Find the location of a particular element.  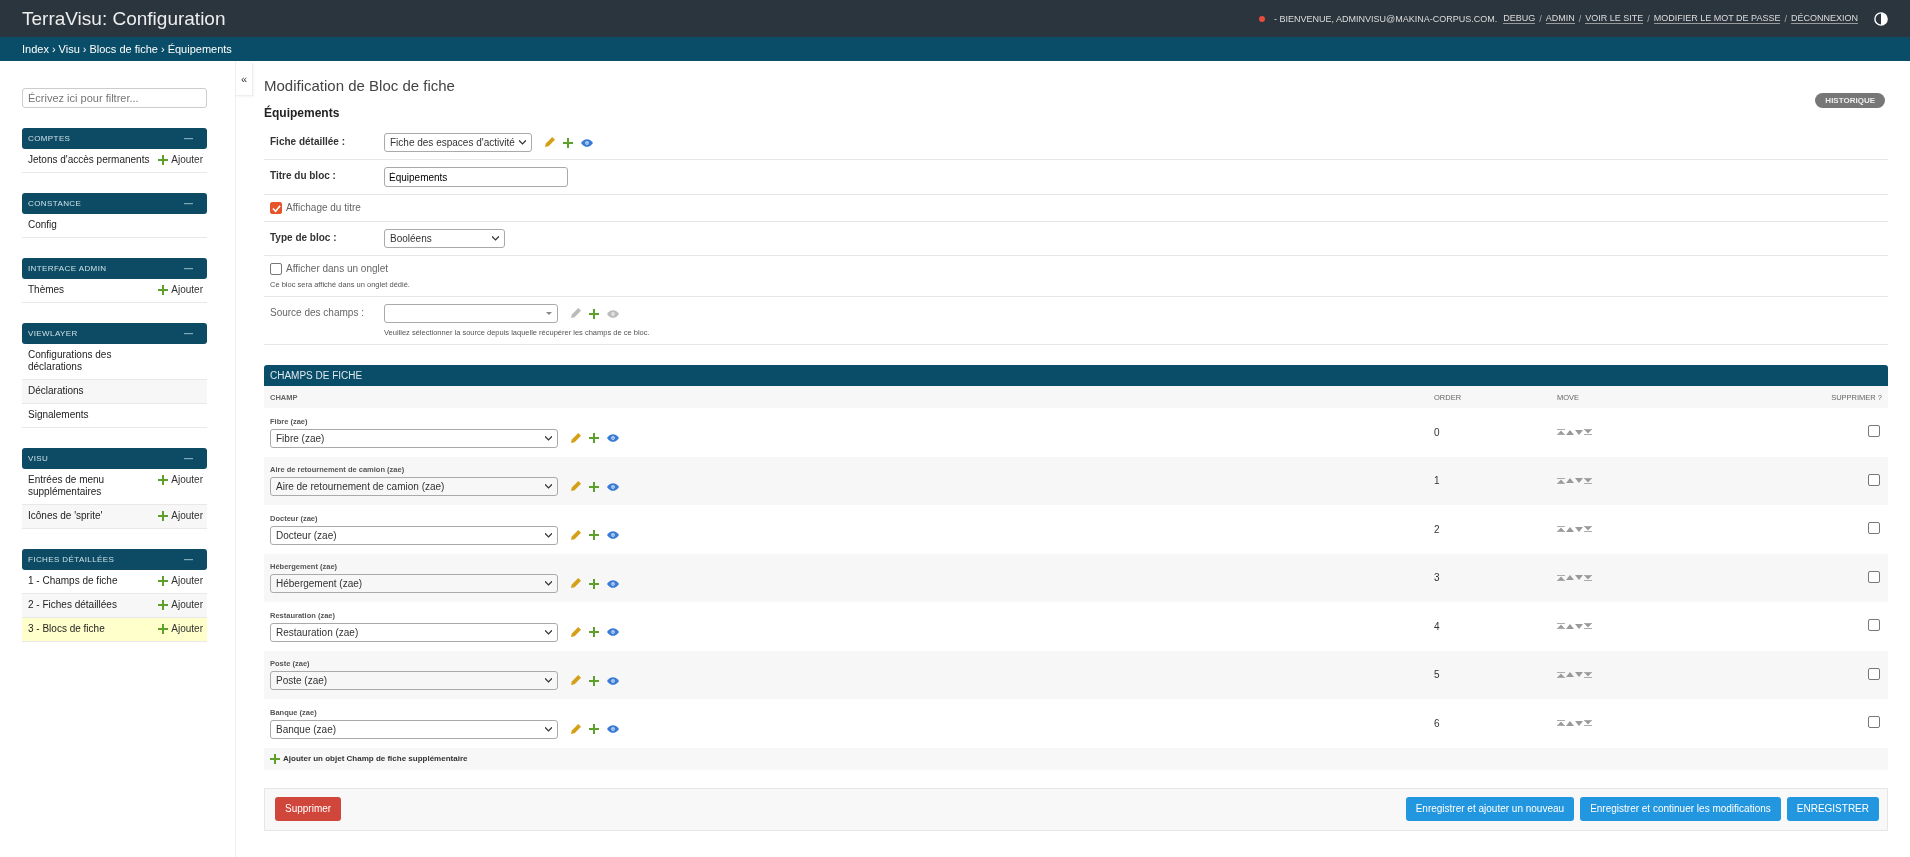

collapse-sidebar-button: « is located at coordinates (244, 79).